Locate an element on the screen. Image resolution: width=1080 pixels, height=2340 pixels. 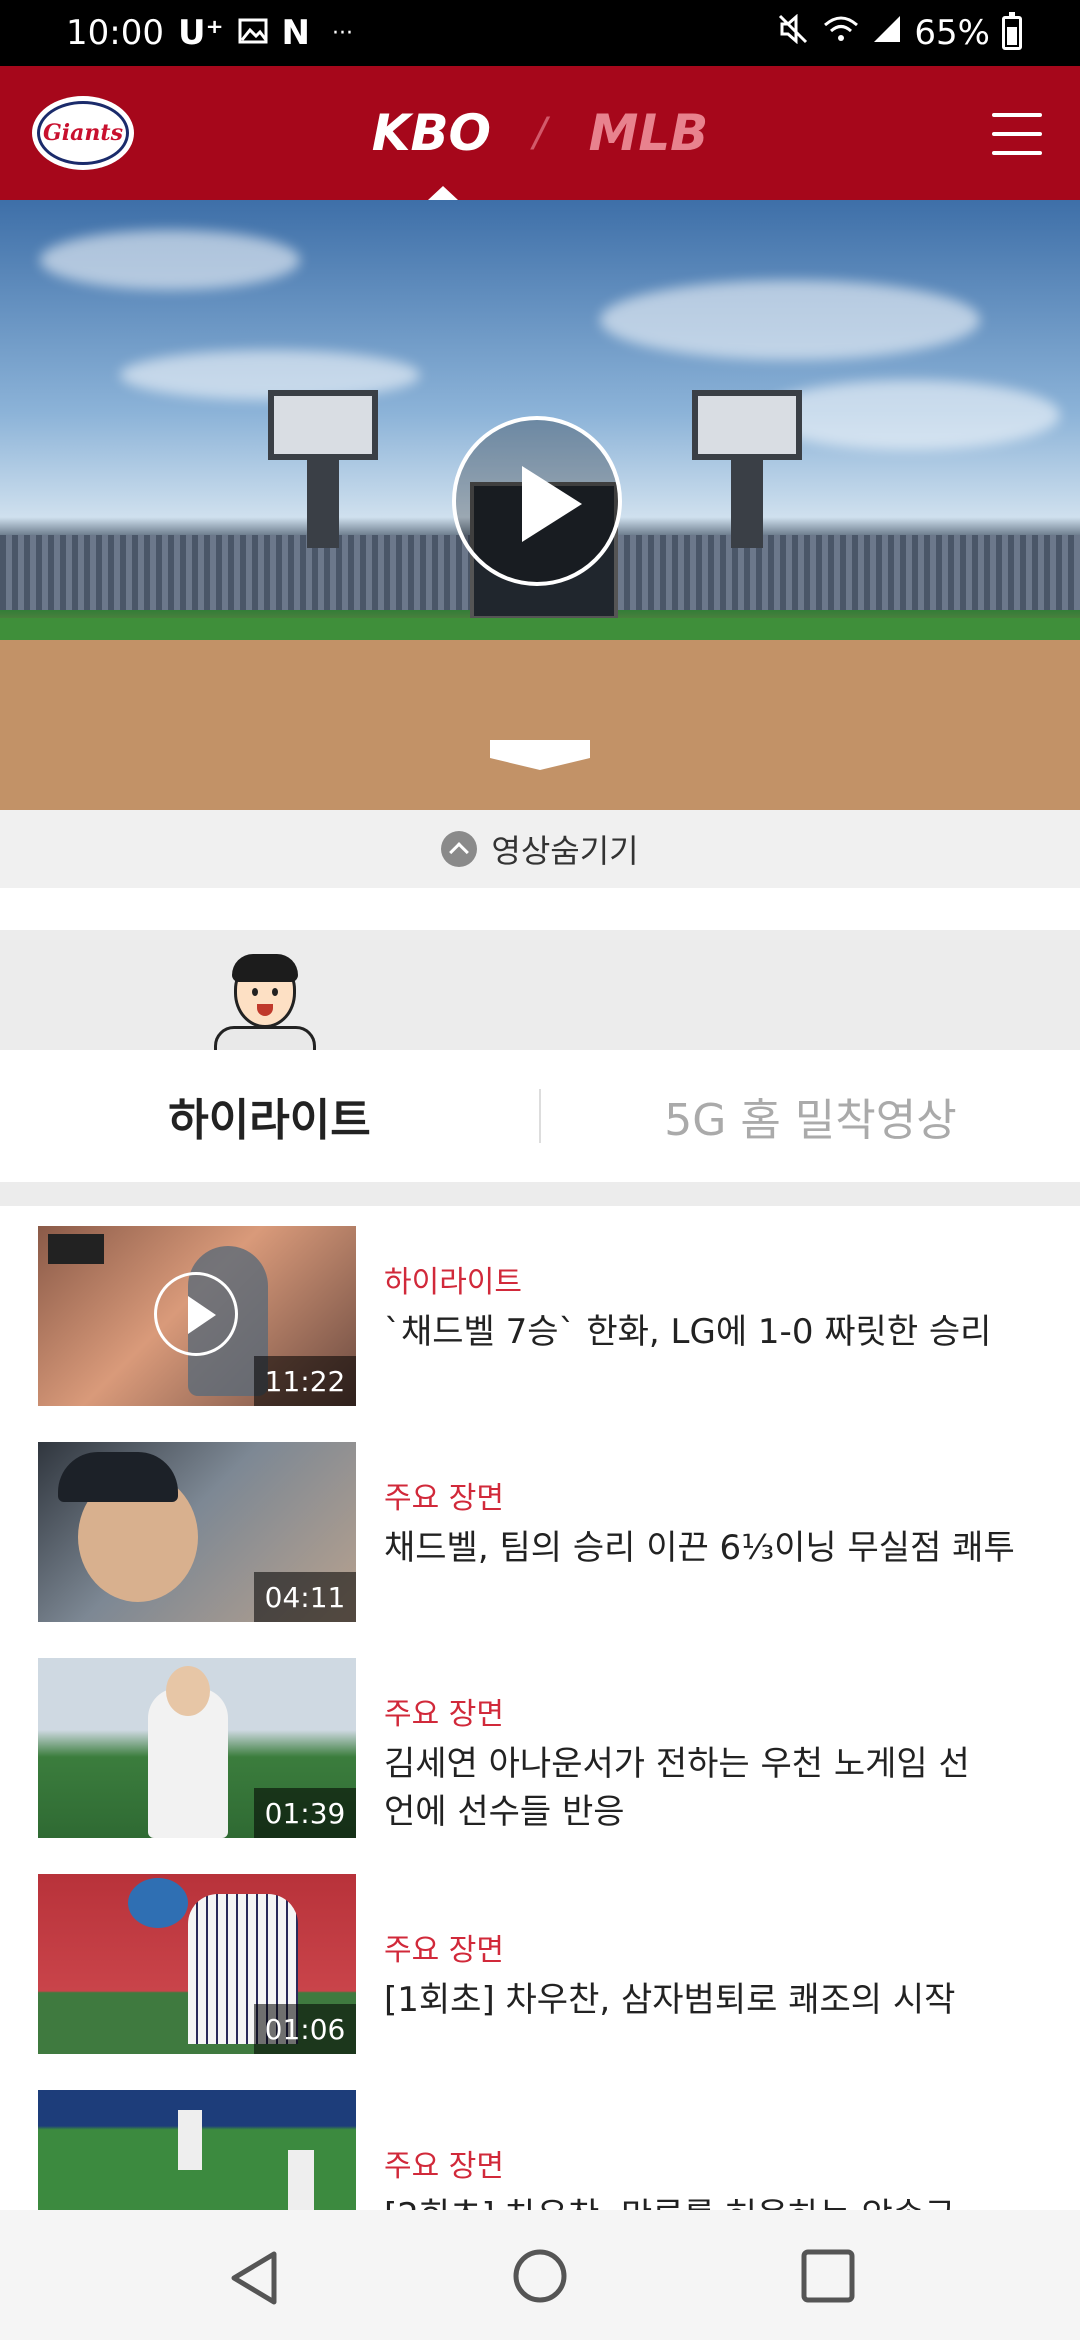
list-item: 01:06 주요 장면 [1회초] 차우찬, 삼자범퇴로 쾌조의 시작 is located at coordinates (543, 1964).